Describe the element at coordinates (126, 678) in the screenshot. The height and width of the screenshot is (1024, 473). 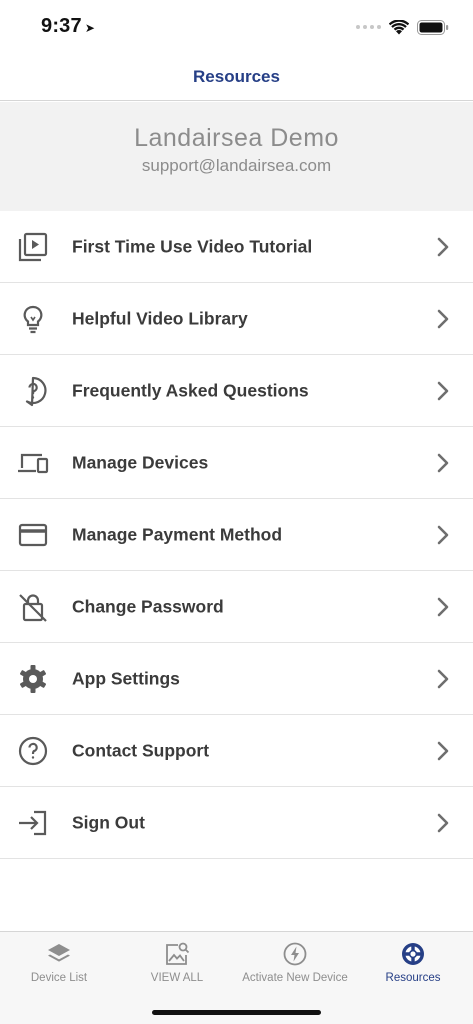
I see `menu-label: App Settings` at that location.